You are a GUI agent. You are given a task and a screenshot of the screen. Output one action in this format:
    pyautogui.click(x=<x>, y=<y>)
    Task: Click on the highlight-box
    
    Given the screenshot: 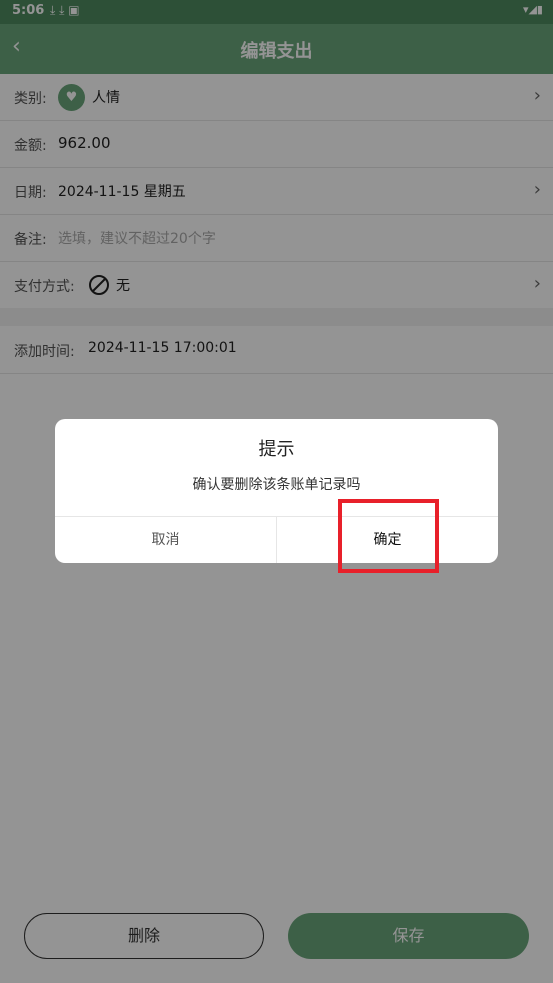 What is the action you would take?
    pyautogui.click(x=388, y=536)
    